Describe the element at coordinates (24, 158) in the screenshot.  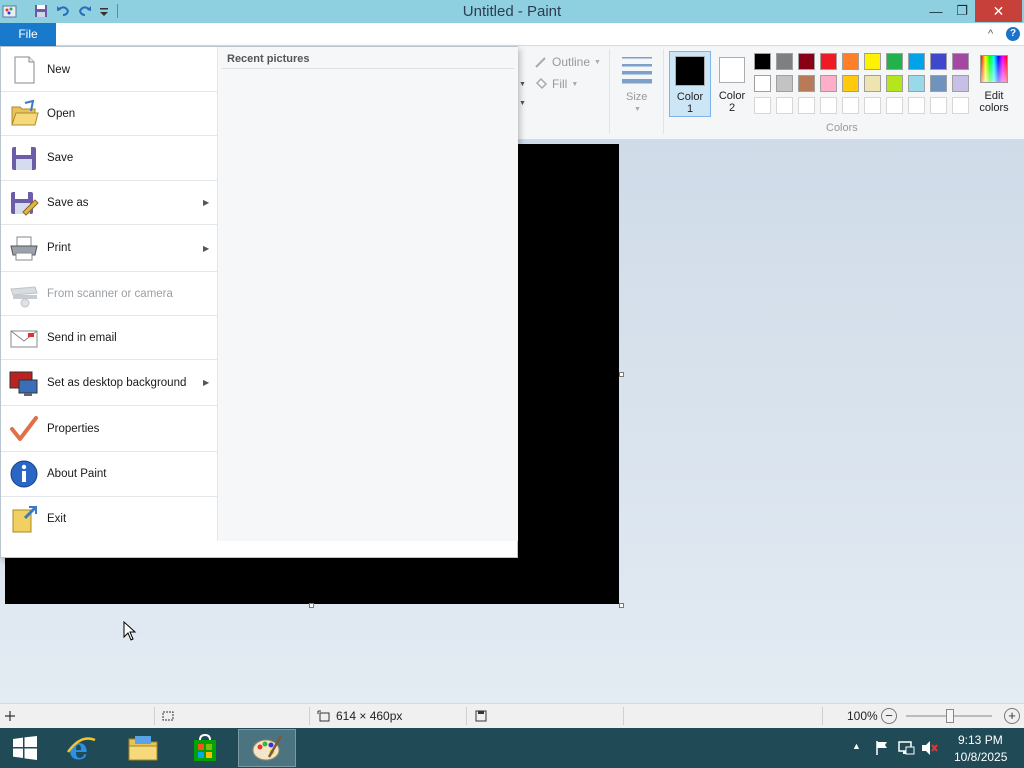
I see `save-icon` at that location.